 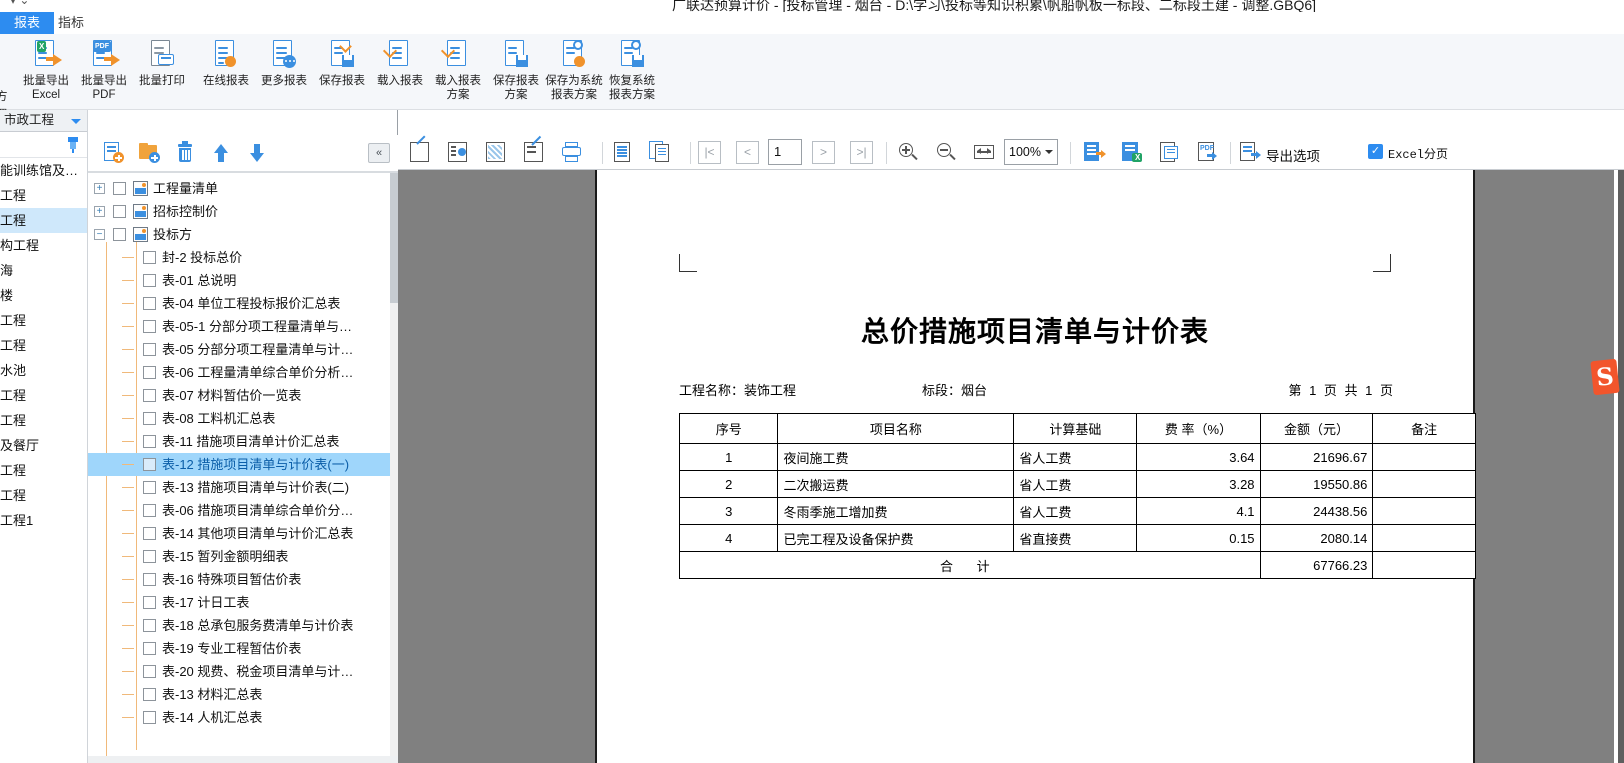 I want to click on tree-node: 表-13 材料汇总表, so click(x=243, y=694).